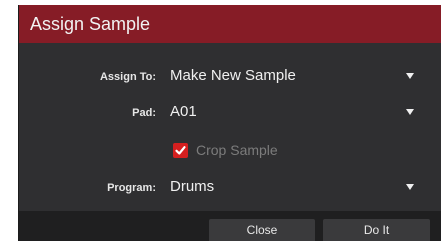  What do you see at coordinates (237, 150) in the screenshot?
I see `crop-sample-label: Crop Sample` at bounding box center [237, 150].